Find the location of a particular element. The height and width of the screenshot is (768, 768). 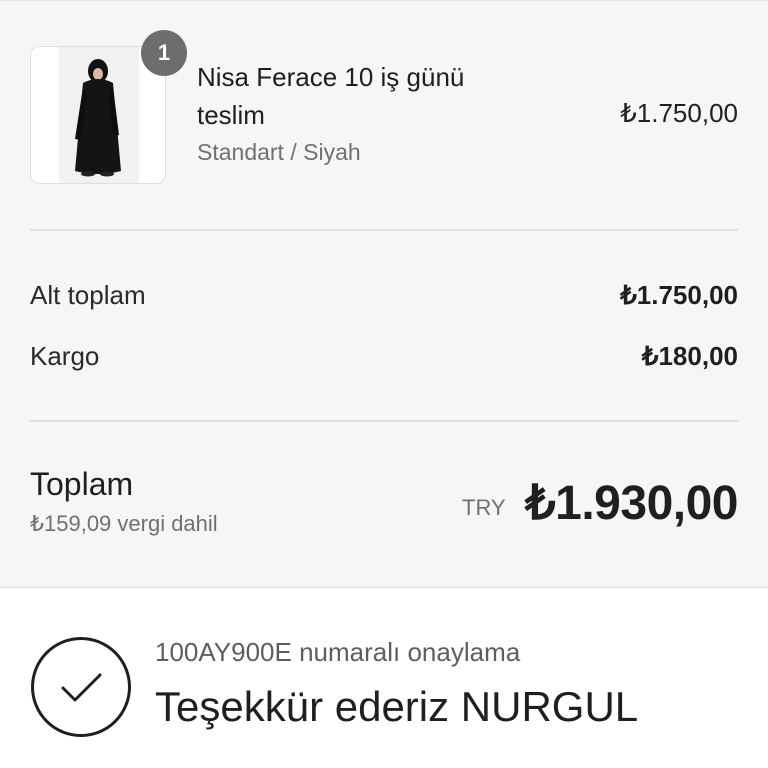

currency-code: TRY is located at coordinates (484, 507).